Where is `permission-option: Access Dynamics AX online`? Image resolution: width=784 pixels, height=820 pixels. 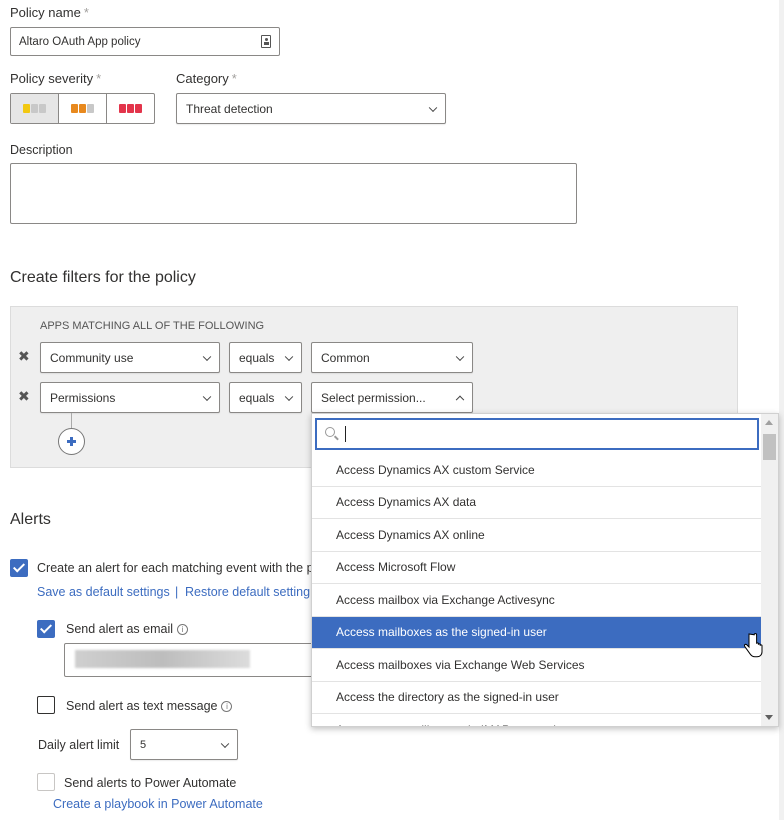 permission-option: Access Dynamics AX online is located at coordinates (537, 535).